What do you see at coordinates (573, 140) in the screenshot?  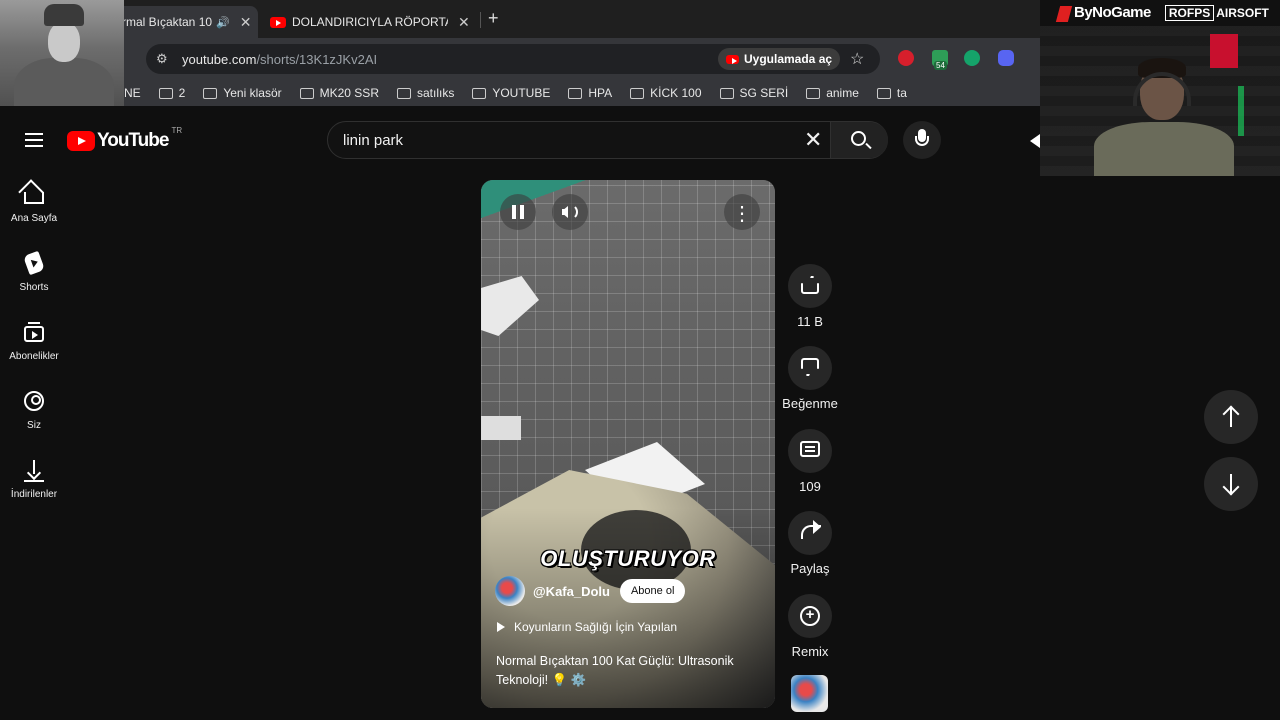 I see `search-input` at bounding box center [573, 140].